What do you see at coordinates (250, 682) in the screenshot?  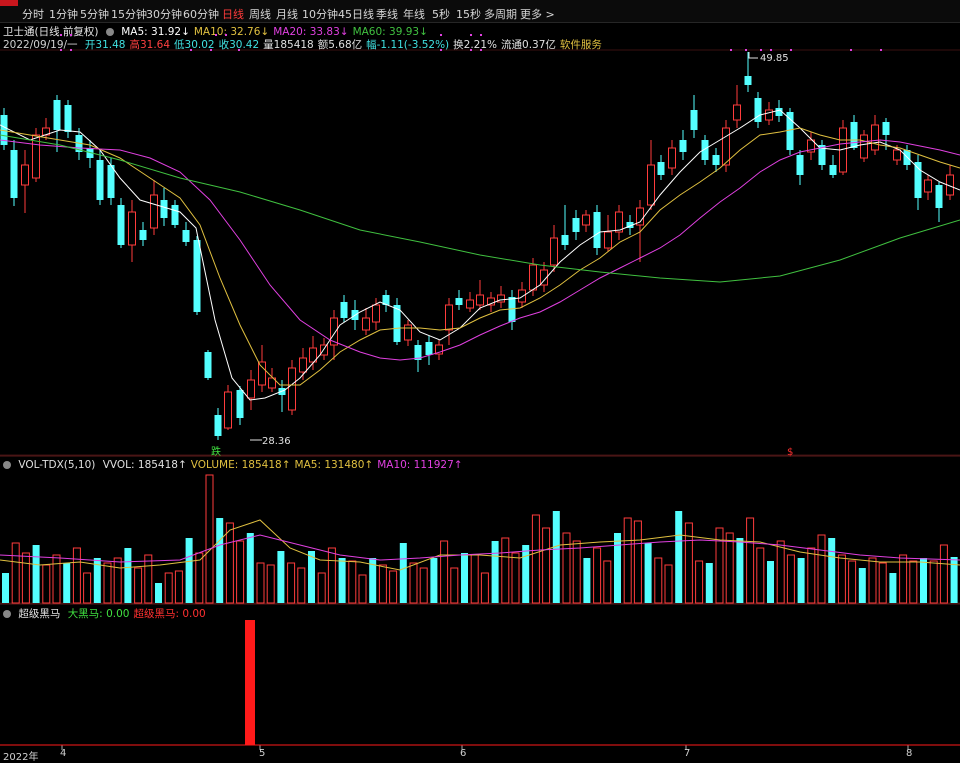 I see `super-horse-bar` at bounding box center [250, 682].